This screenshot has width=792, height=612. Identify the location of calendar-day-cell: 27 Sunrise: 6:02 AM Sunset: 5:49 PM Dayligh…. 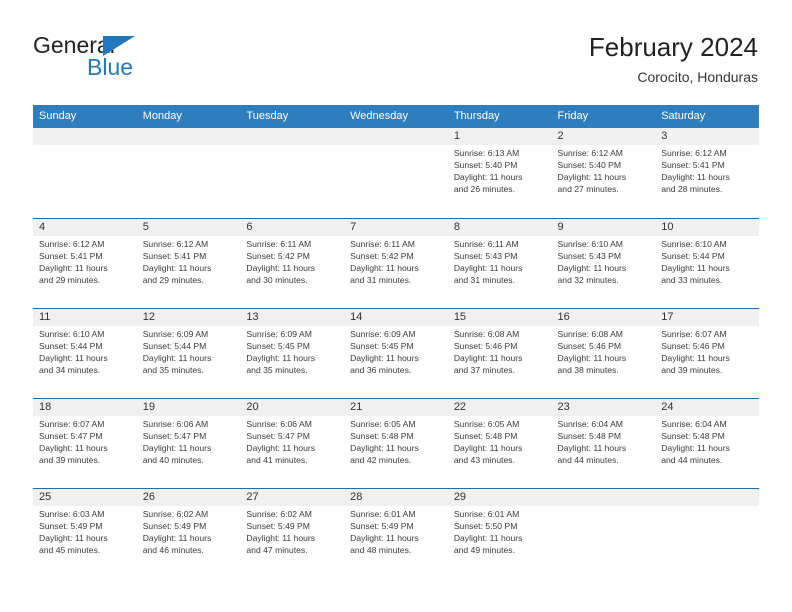
(292, 533).